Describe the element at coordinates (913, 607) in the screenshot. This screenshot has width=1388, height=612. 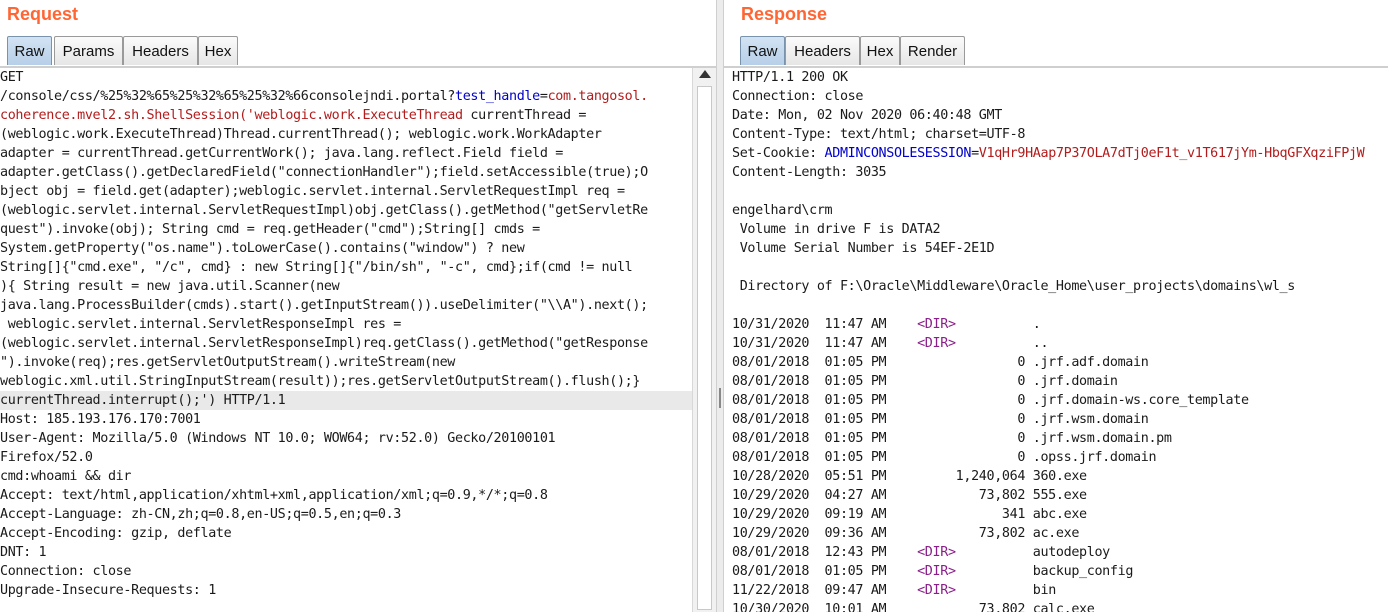
I see `code-text: 10/30/2020 10:01 AM 73,802 calc.exe` at that location.